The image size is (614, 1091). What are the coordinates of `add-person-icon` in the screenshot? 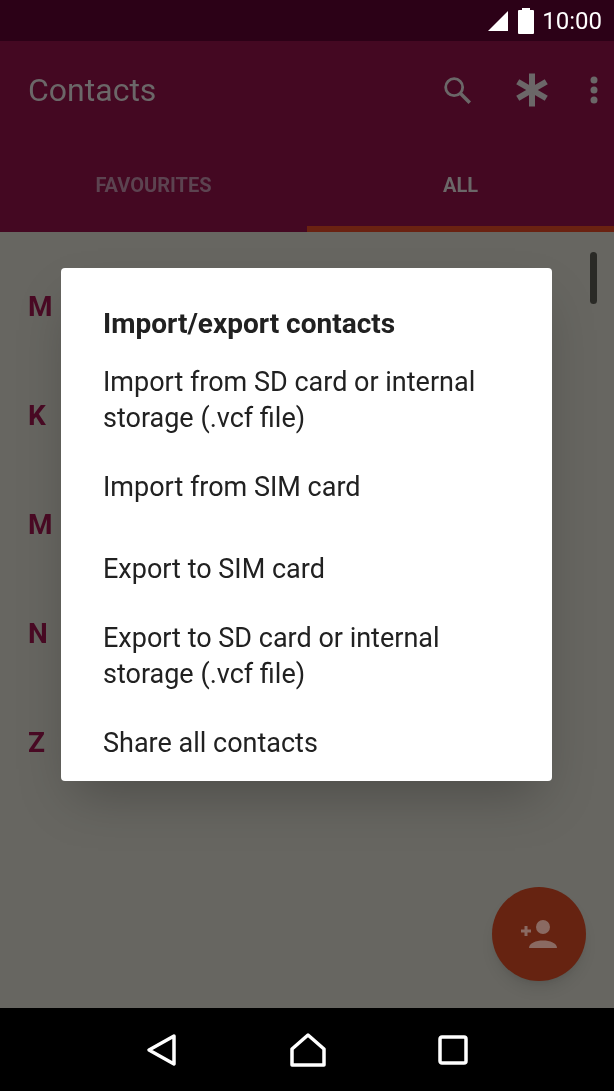 It's located at (539, 934).